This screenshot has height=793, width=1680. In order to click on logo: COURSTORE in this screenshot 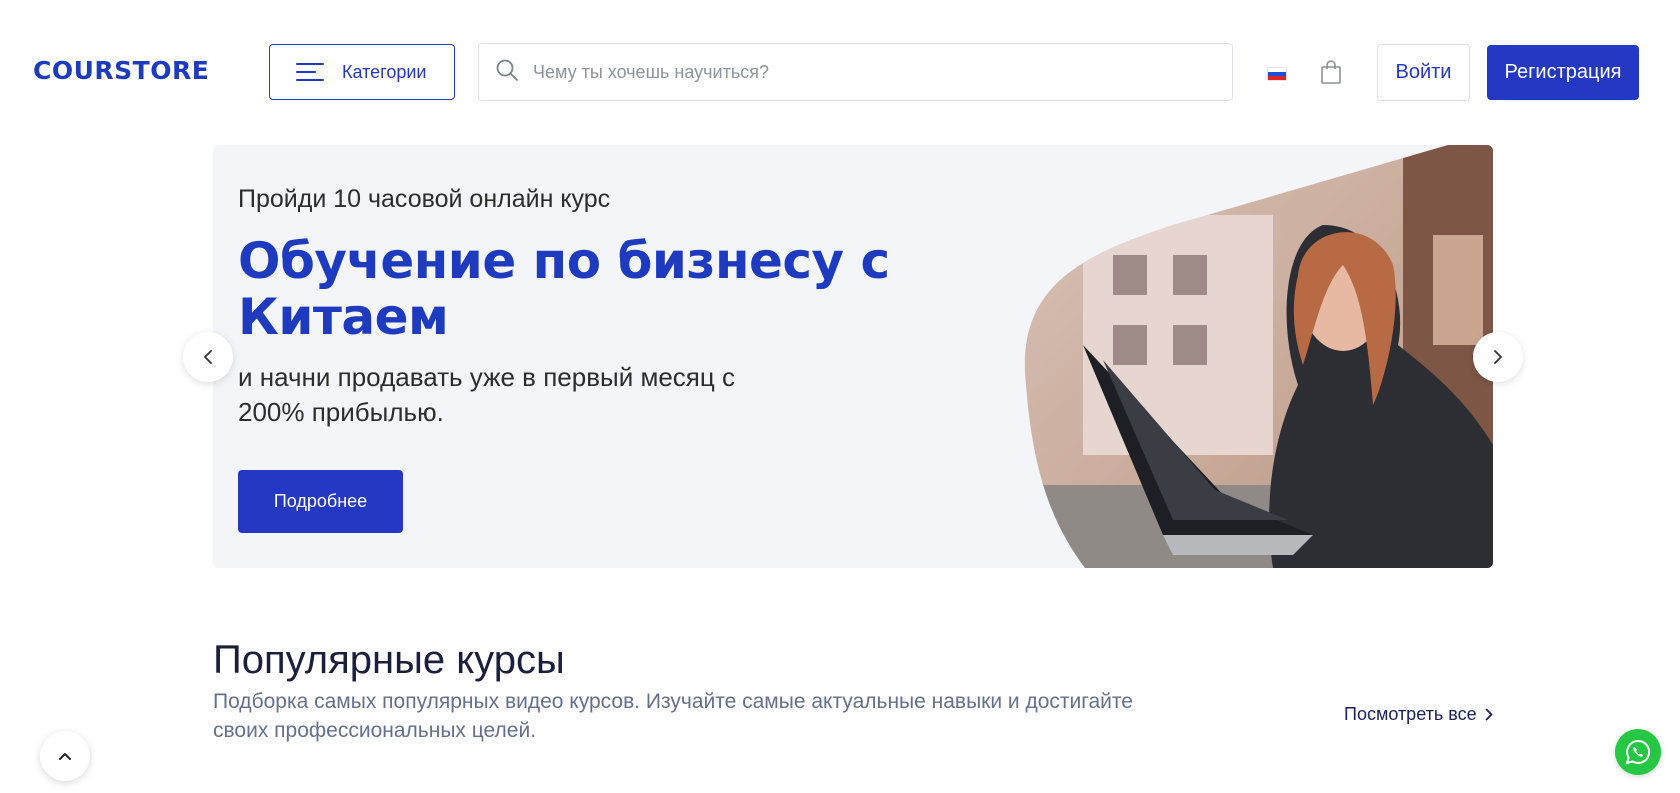, I will do `click(121, 70)`.